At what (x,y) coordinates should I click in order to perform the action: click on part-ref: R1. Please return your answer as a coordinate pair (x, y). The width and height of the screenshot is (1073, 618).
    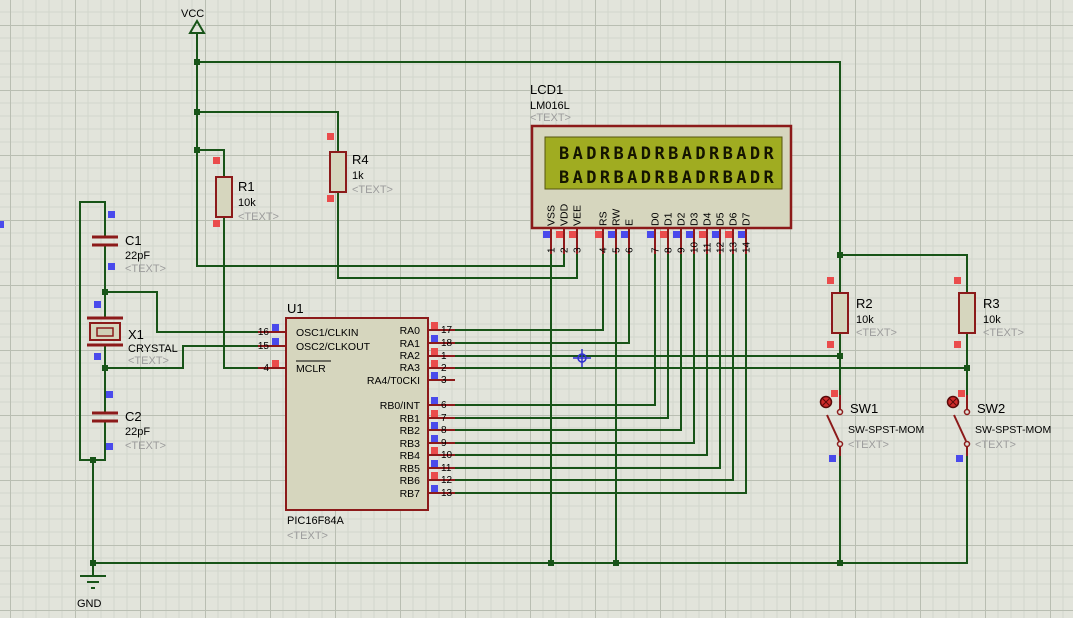
    Looking at the image, I should click on (246, 186).